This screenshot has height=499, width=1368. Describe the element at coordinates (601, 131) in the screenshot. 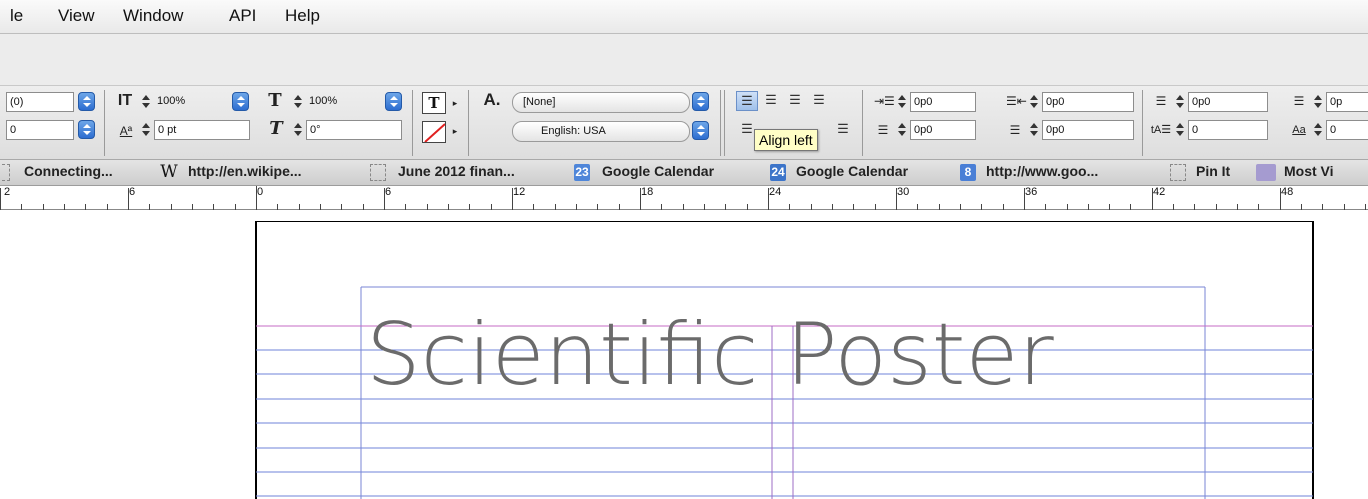

I see `language-select: English: USA` at that location.